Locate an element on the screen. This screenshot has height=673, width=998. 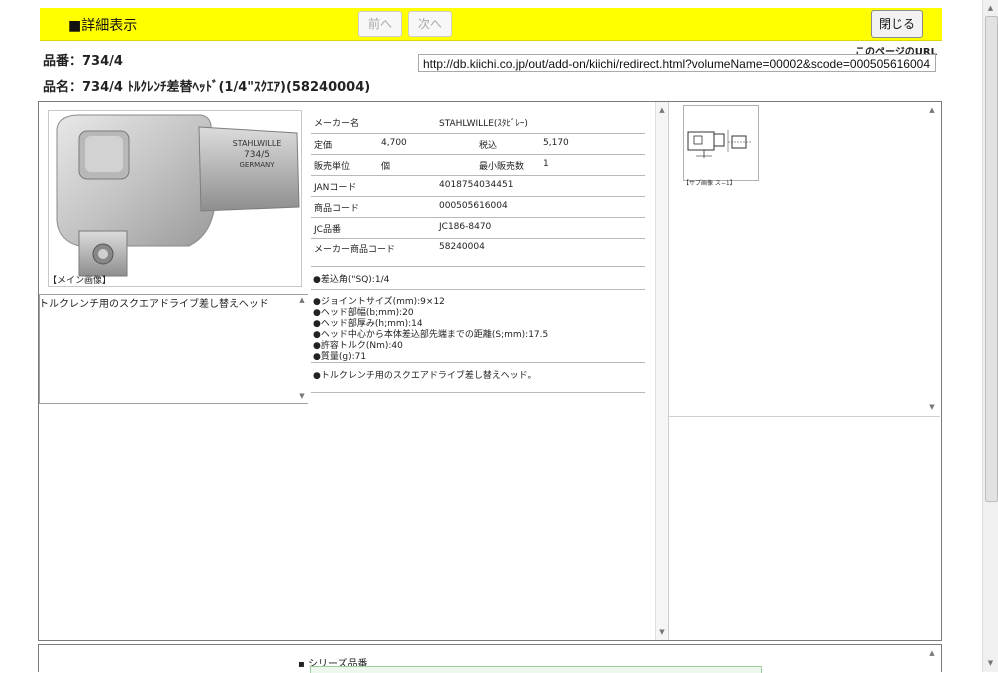
maker-label: メーカー名 is located at coordinates (337, 124).